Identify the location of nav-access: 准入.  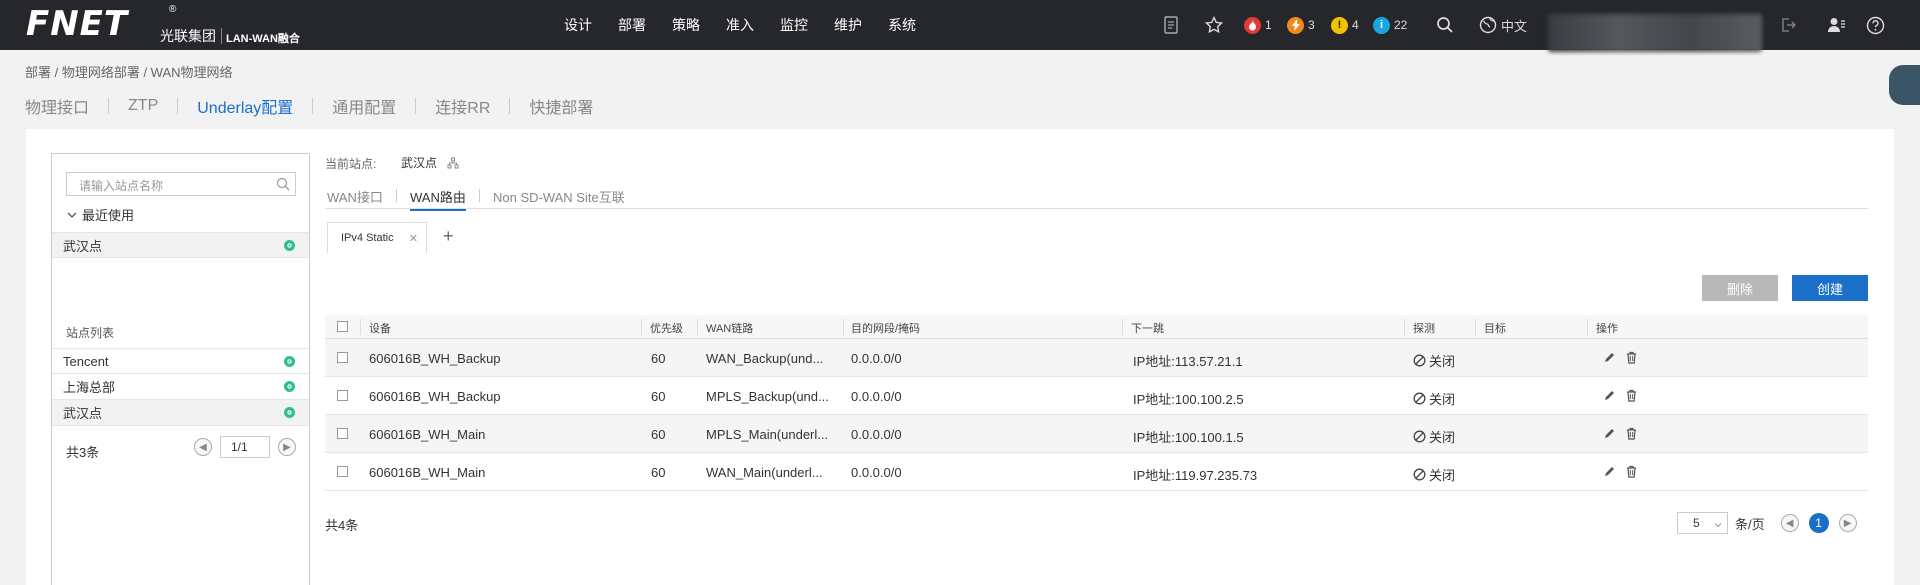
(740, 25).